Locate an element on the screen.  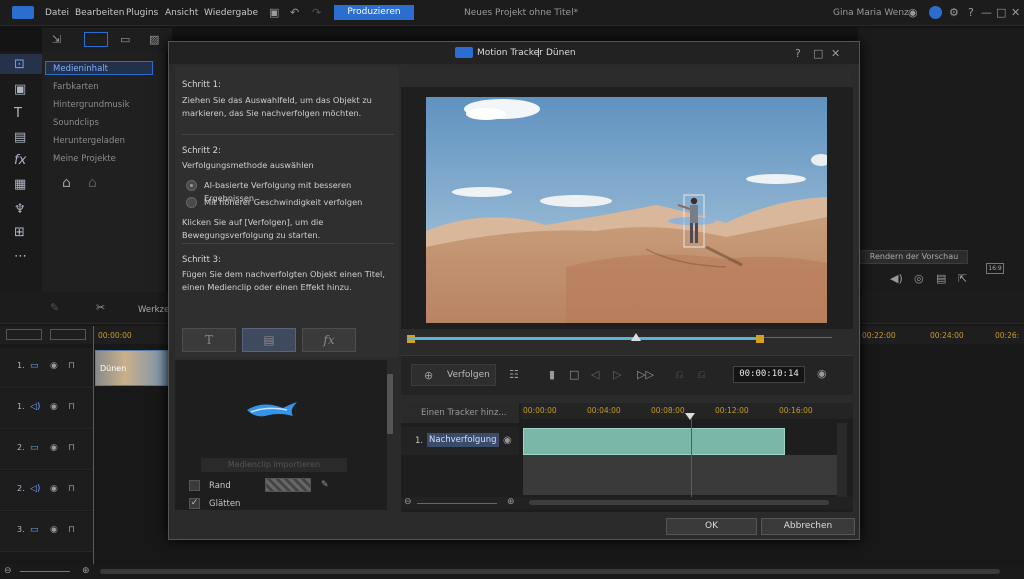
menu-view: Ansicht is located at coordinates (181, 13).